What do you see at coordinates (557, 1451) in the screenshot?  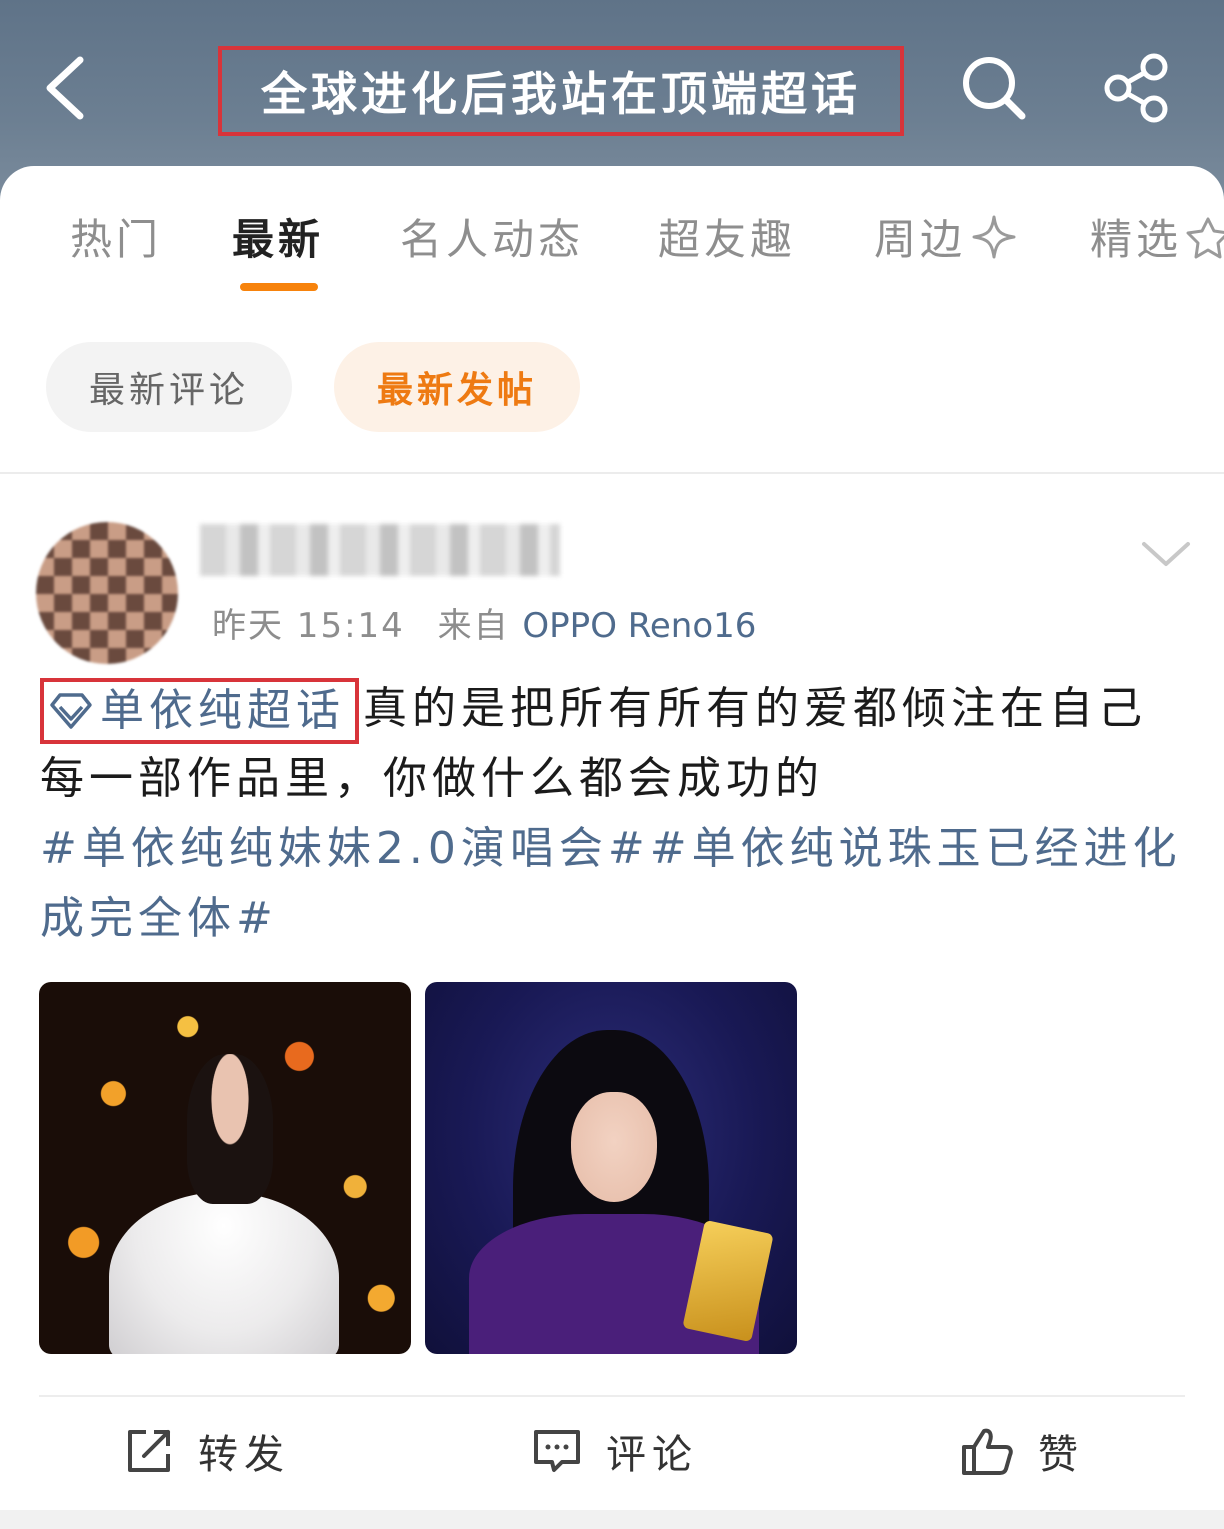 I see `comment-icon` at bounding box center [557, 1451].